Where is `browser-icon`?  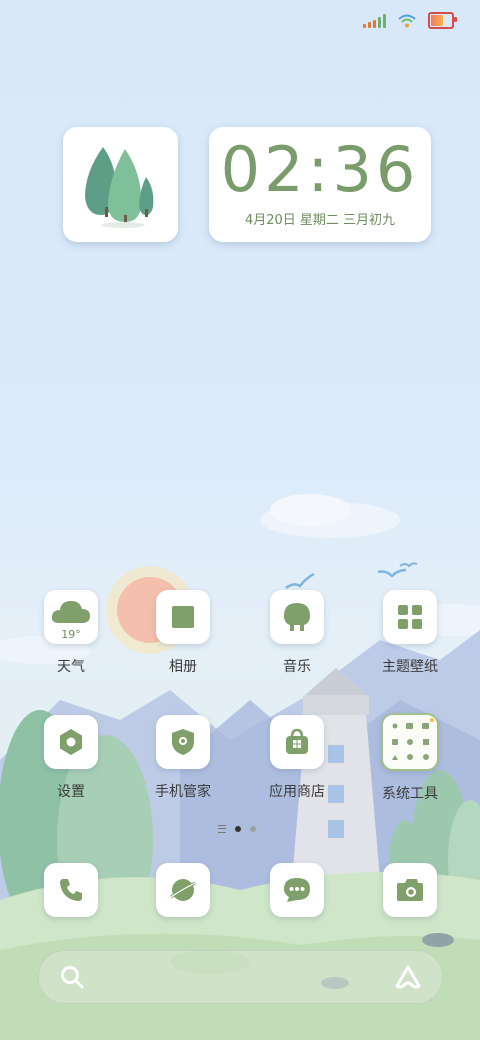
browser-icon is located at coordinates (183, 890).